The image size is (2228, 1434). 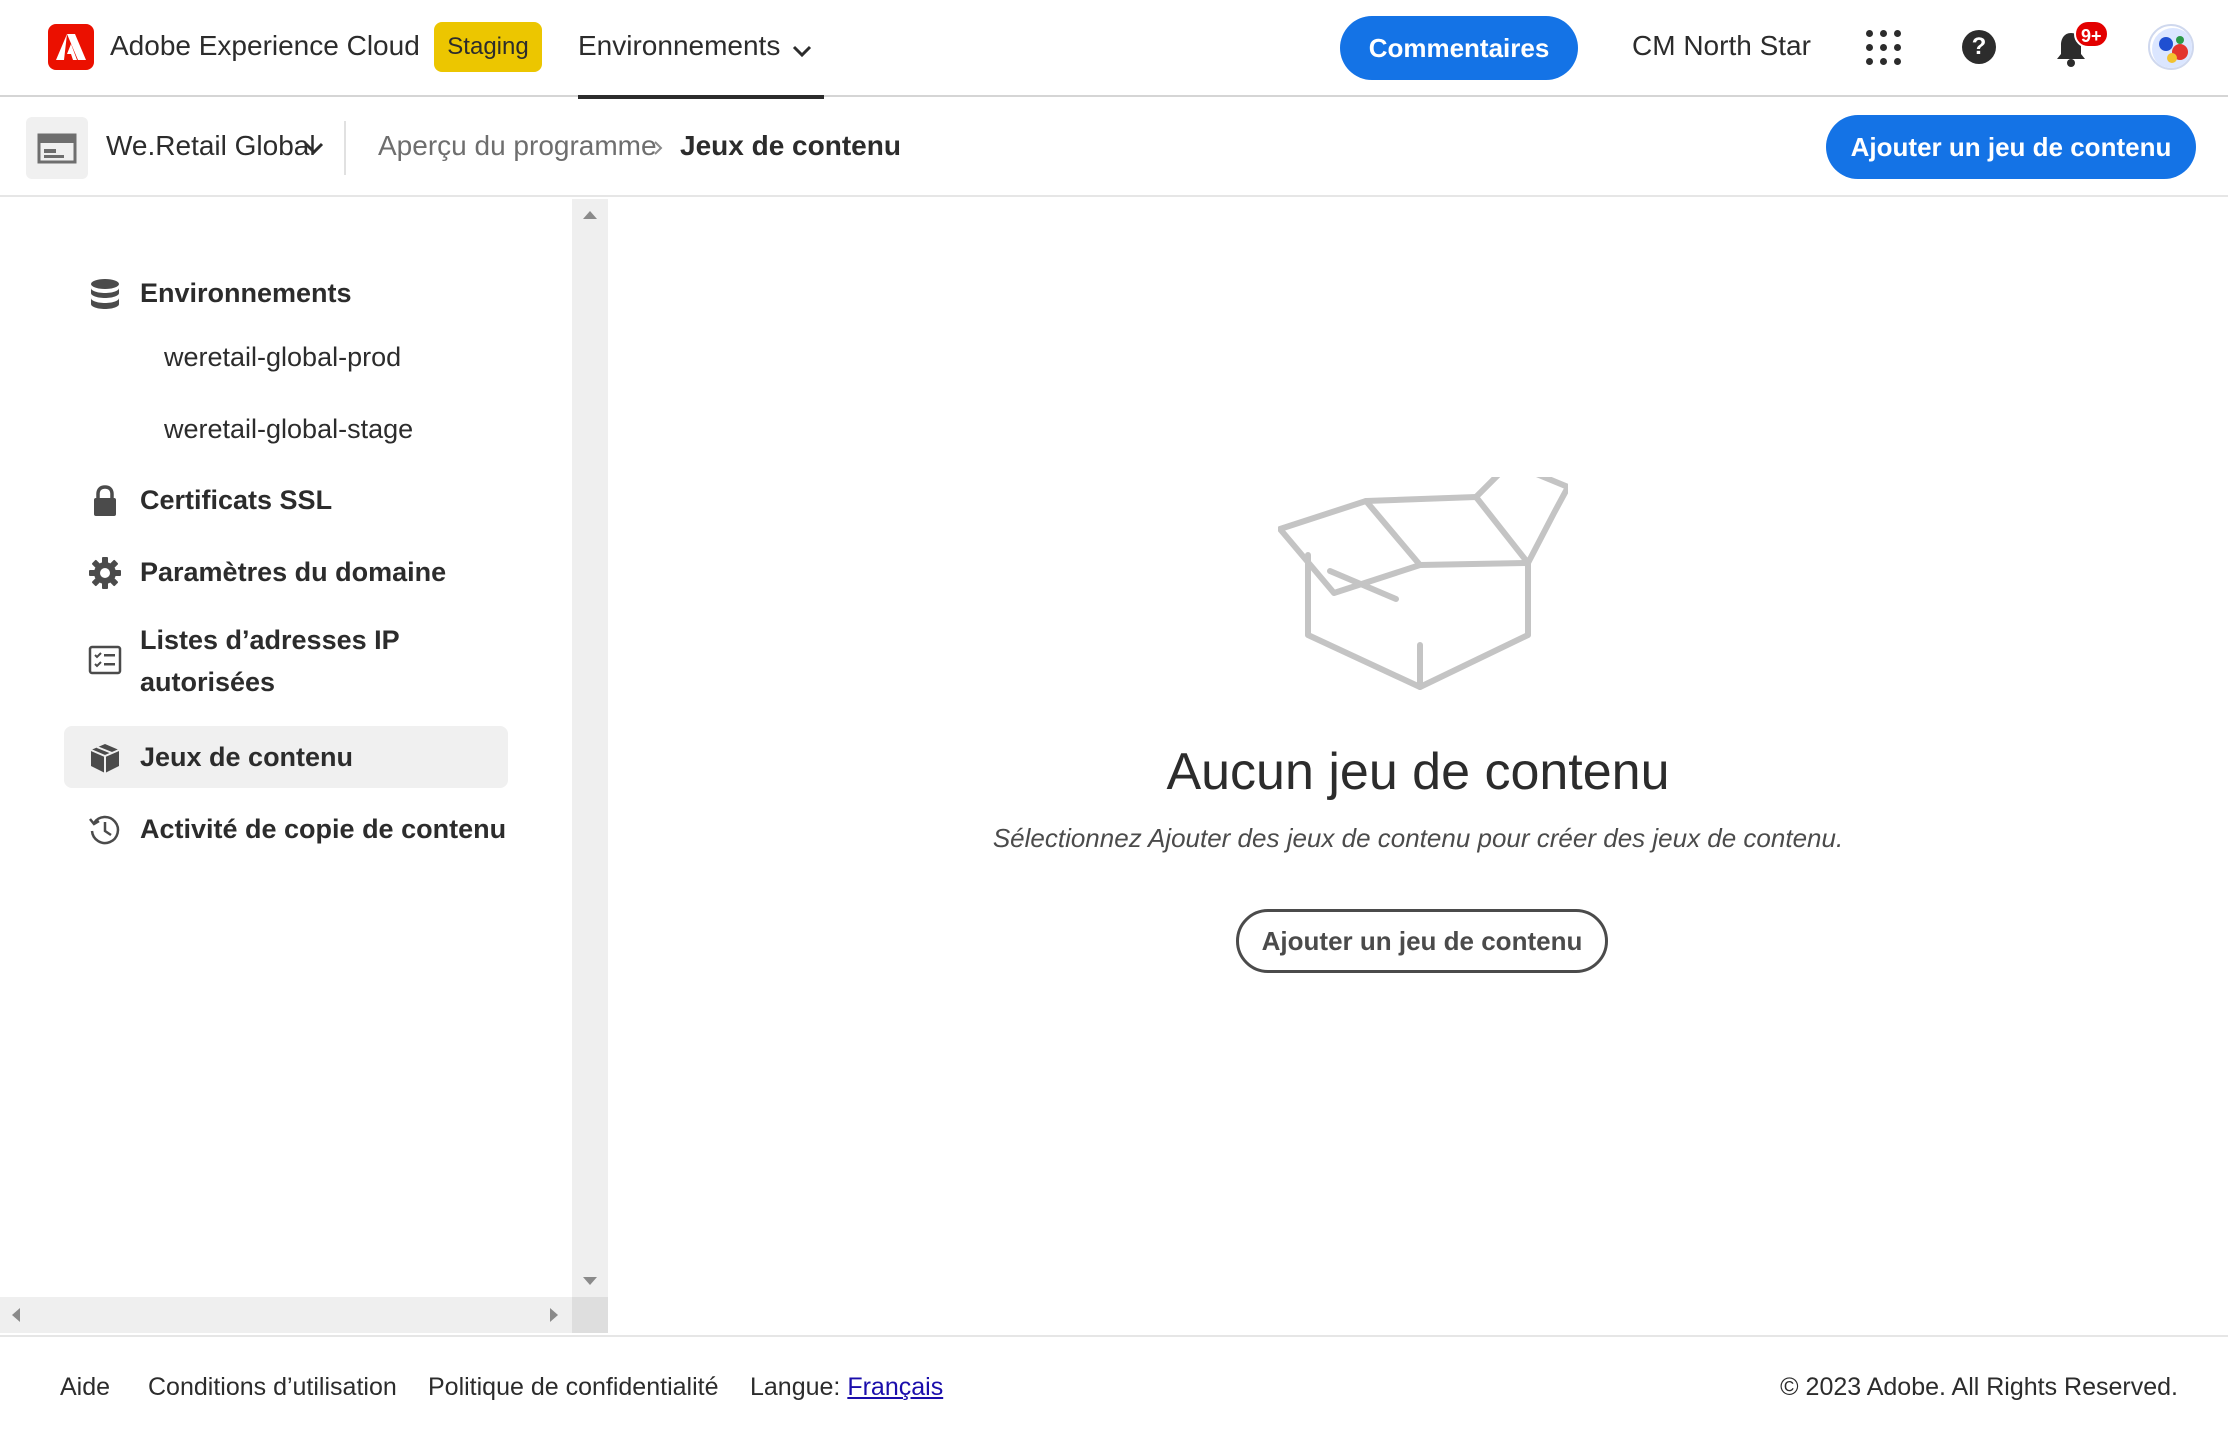 What do you see at coordinates (1459, 48) in the screenshot?
I see `feedback-button: Commentaires` at bounding box center [1459, 48].